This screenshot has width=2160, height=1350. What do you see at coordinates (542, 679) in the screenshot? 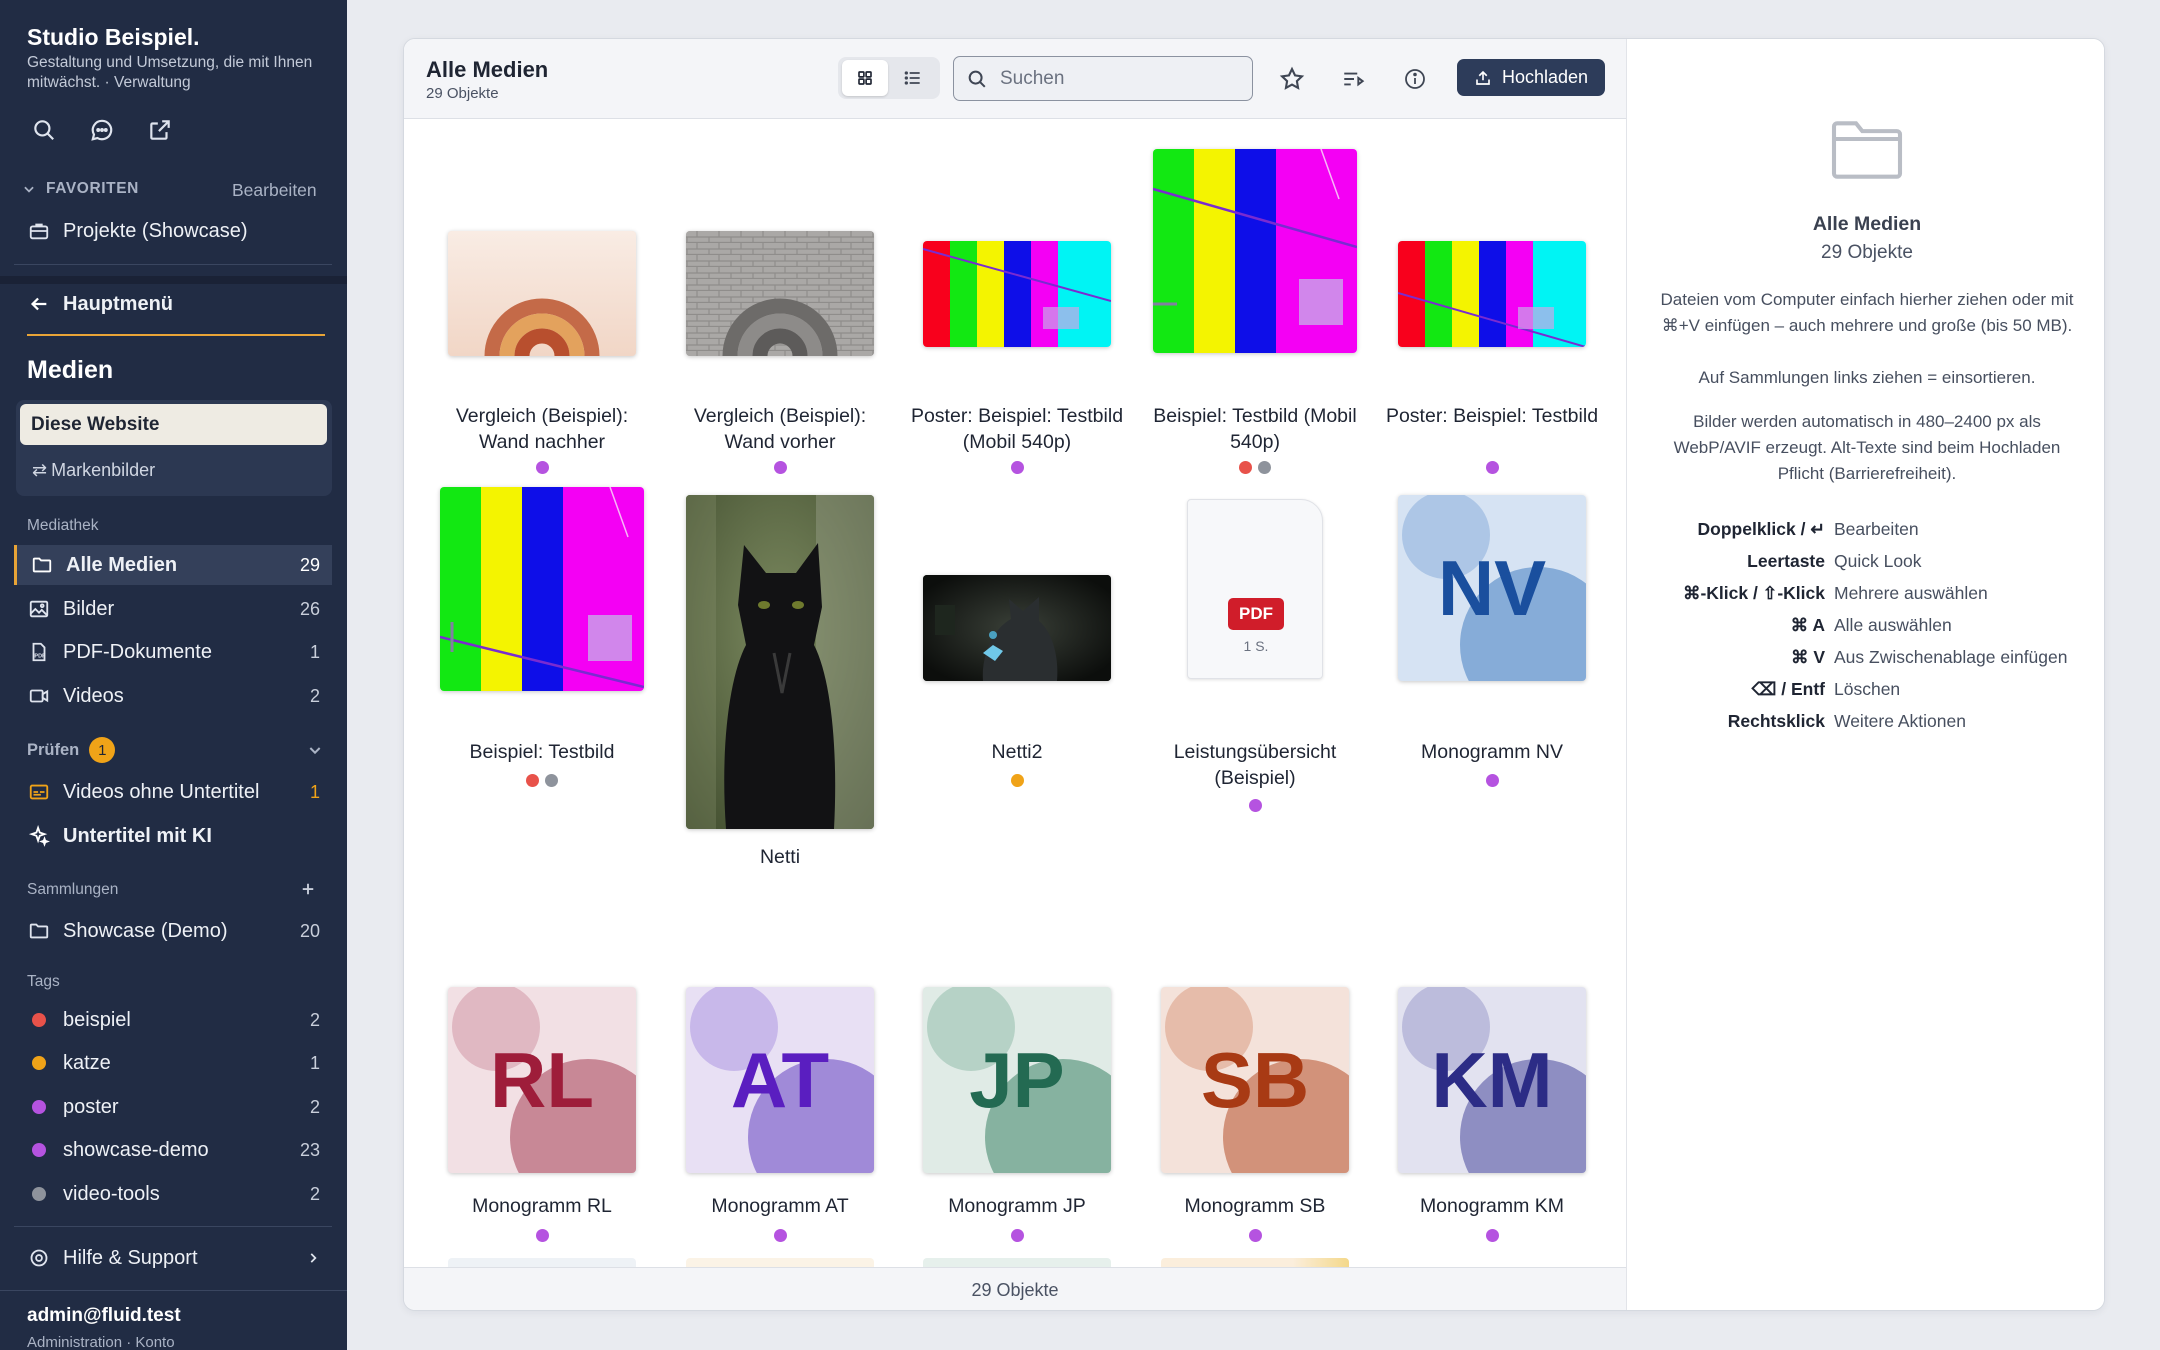
I see `media-item: Beispiel: Testbild` at bounding box center [542, 679].